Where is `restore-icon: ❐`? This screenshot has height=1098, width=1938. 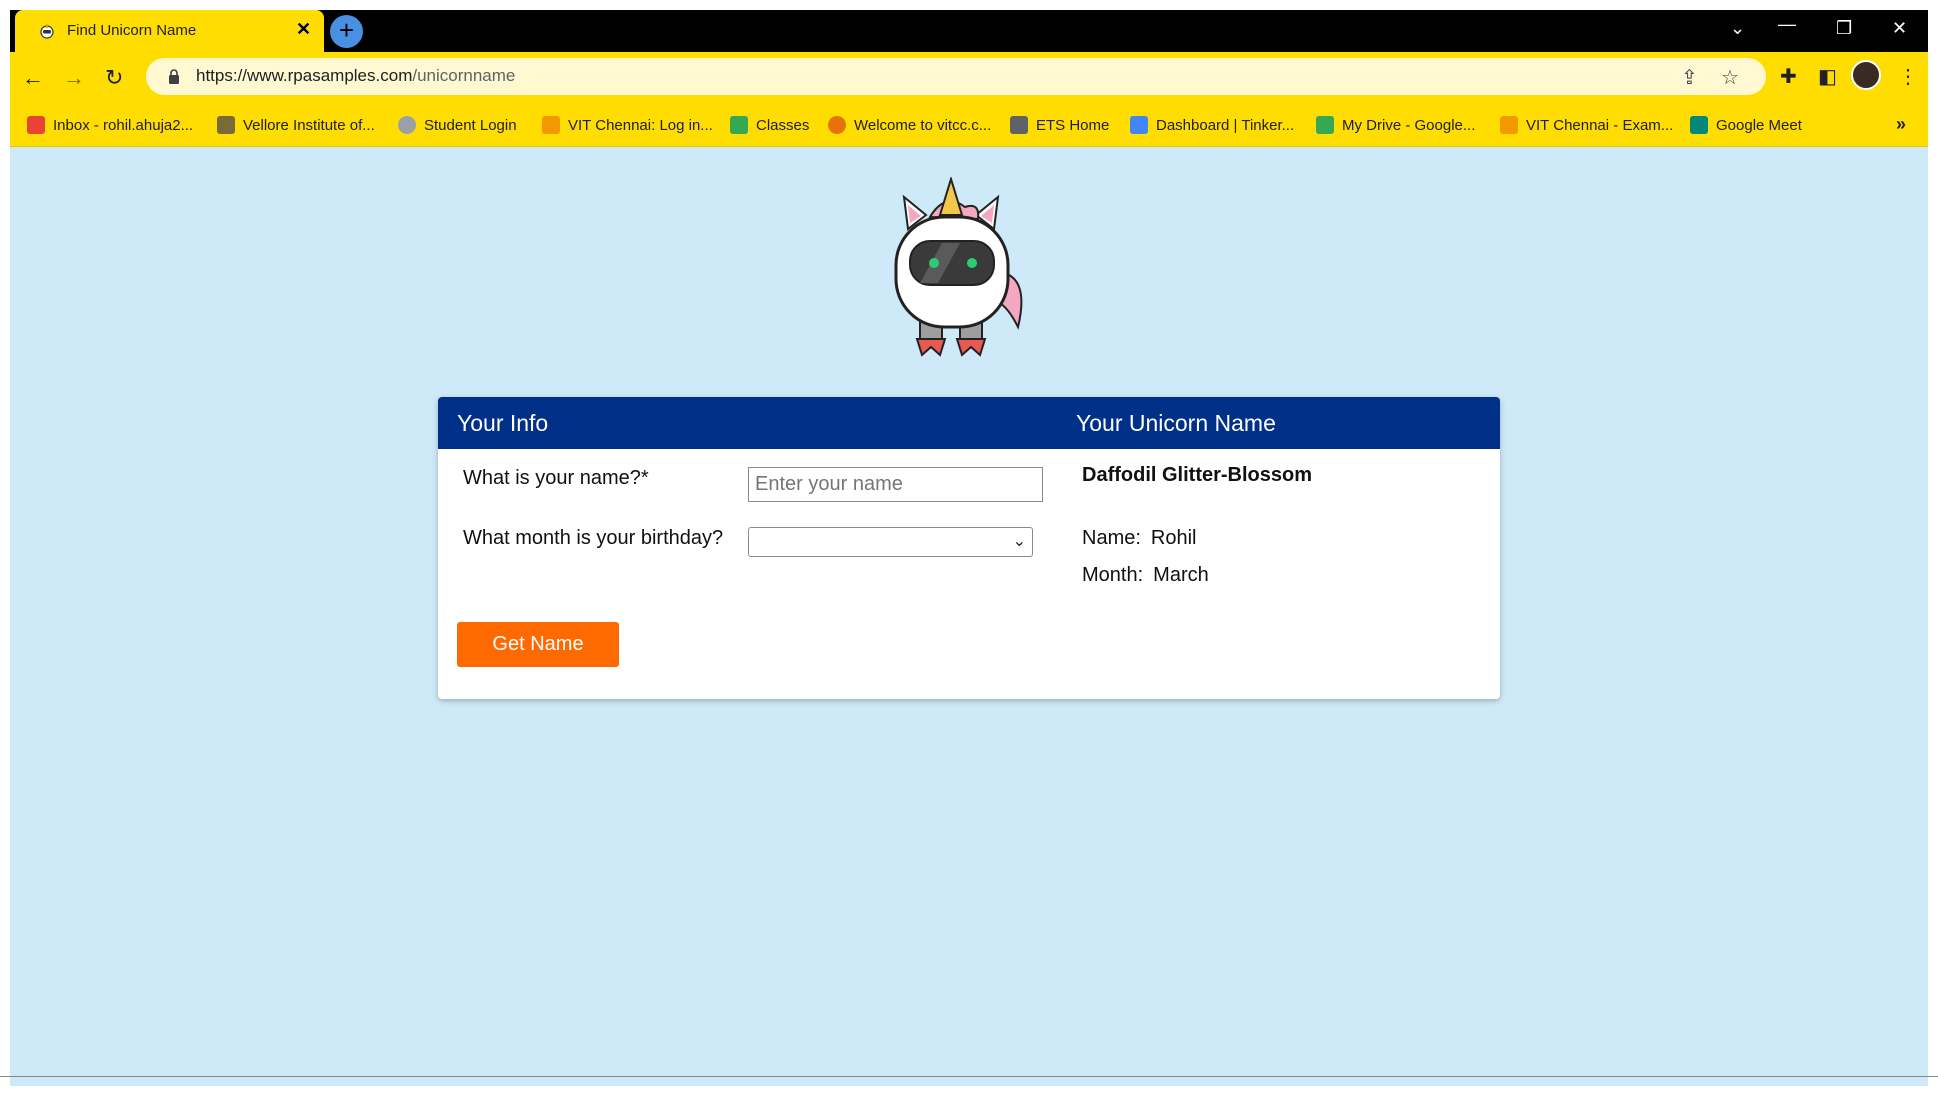
restore-icon: ❐ is located at coordinates (1844, 28).